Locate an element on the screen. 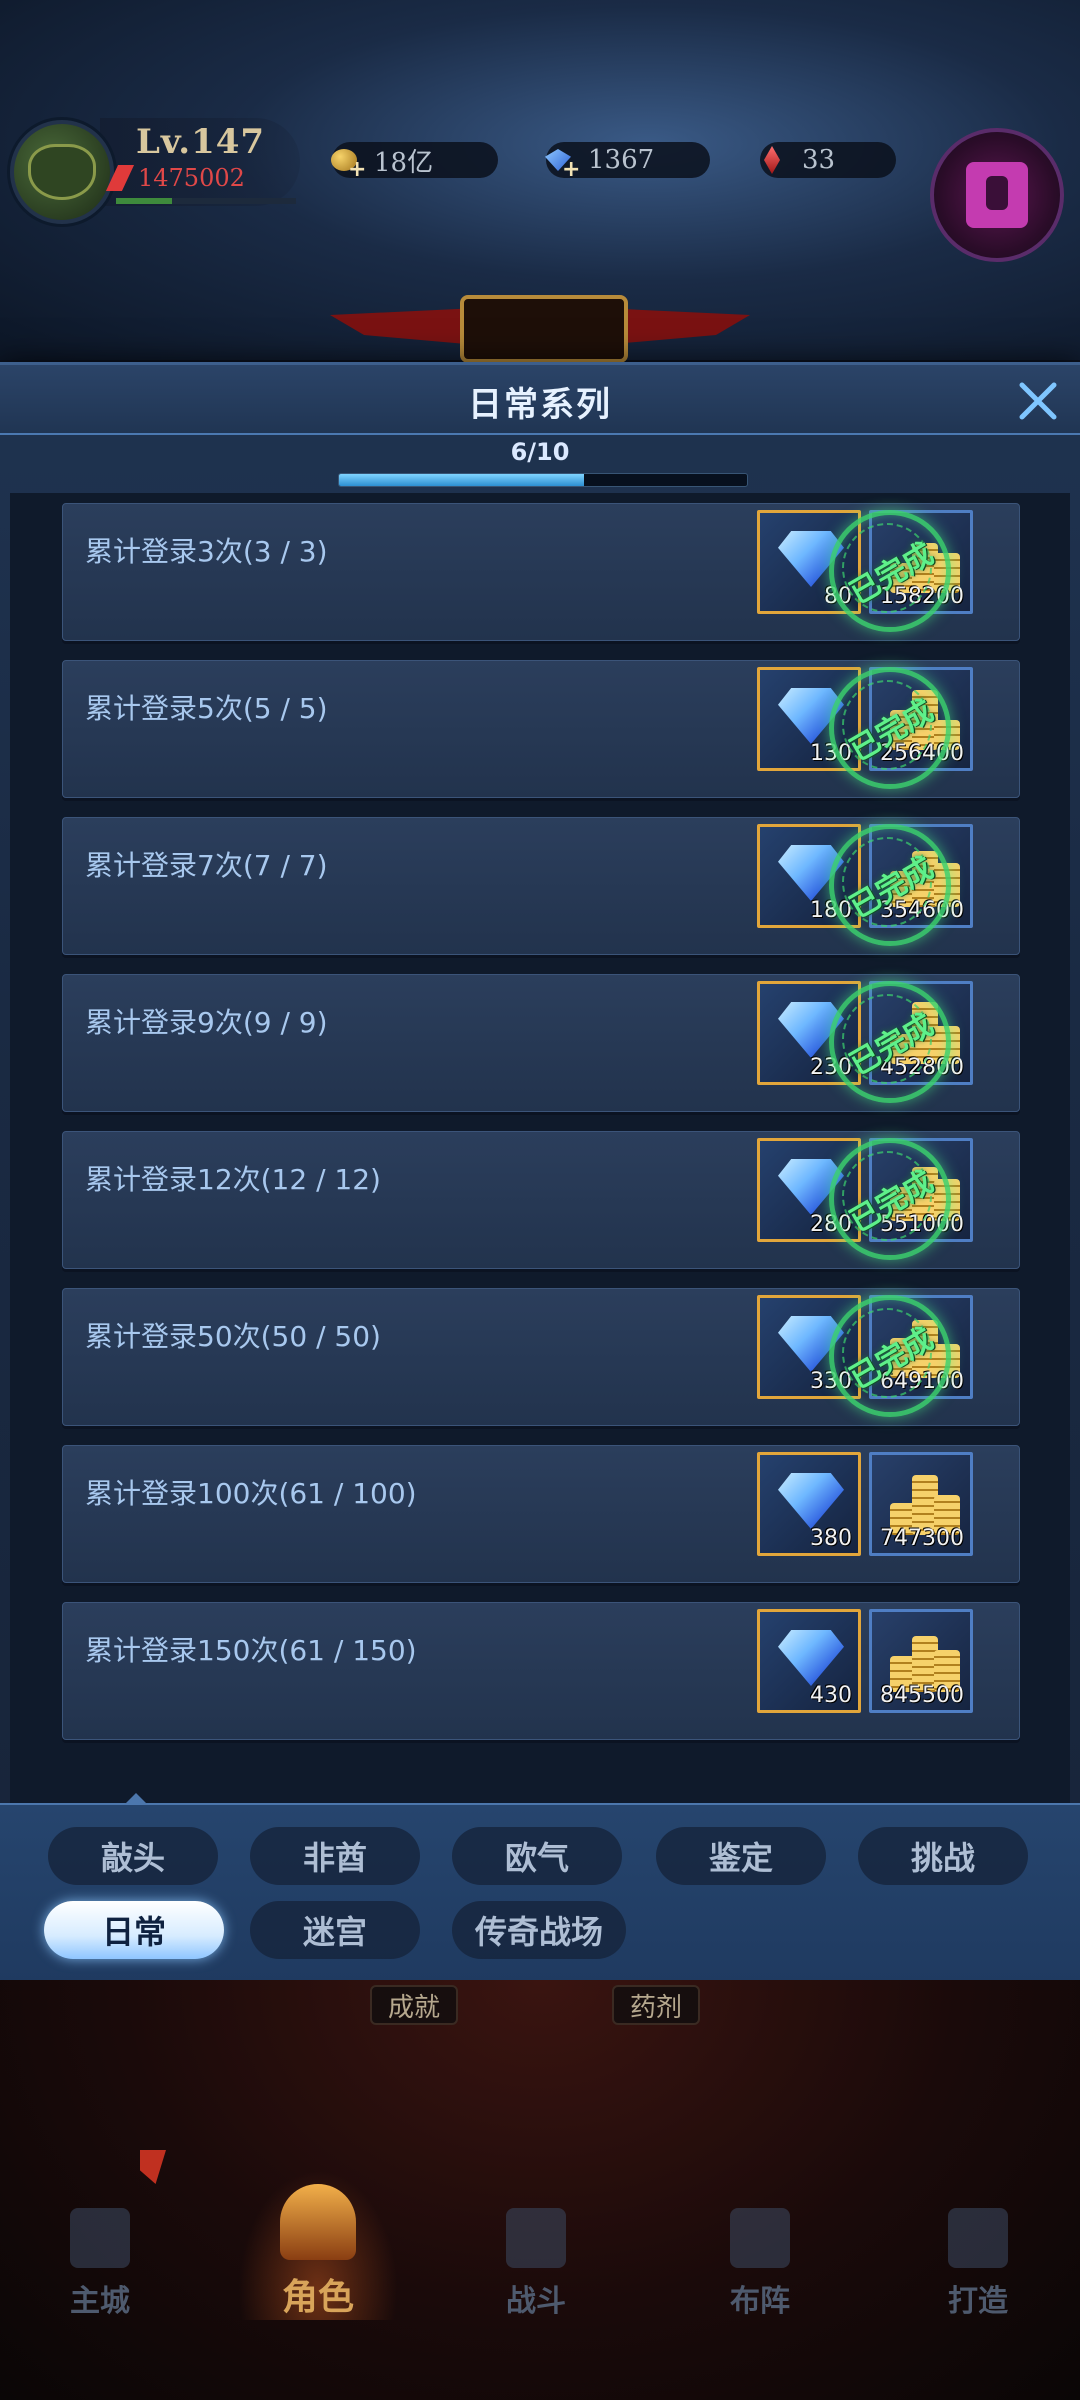 Image resolution: width=1080 pixels, height=2400 pixels. gem-resource: + 1367 is located at coordinates (627, 162).